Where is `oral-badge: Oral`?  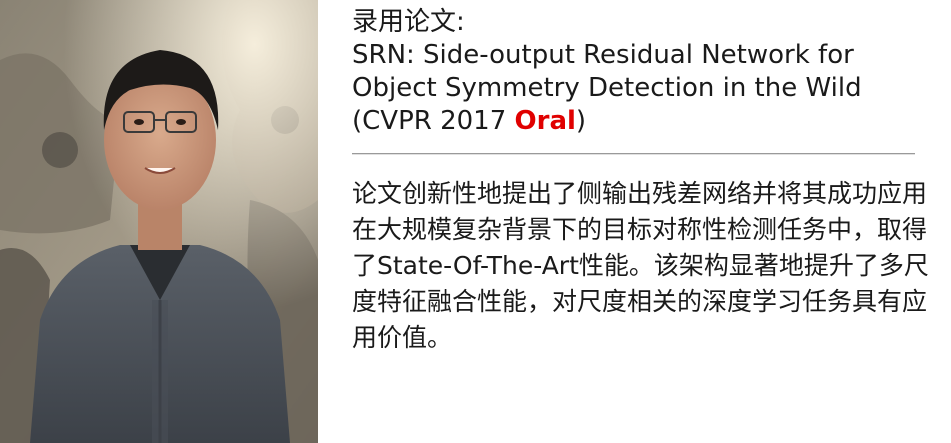 oral-badge: Oral is located at coordinates (545, 121).